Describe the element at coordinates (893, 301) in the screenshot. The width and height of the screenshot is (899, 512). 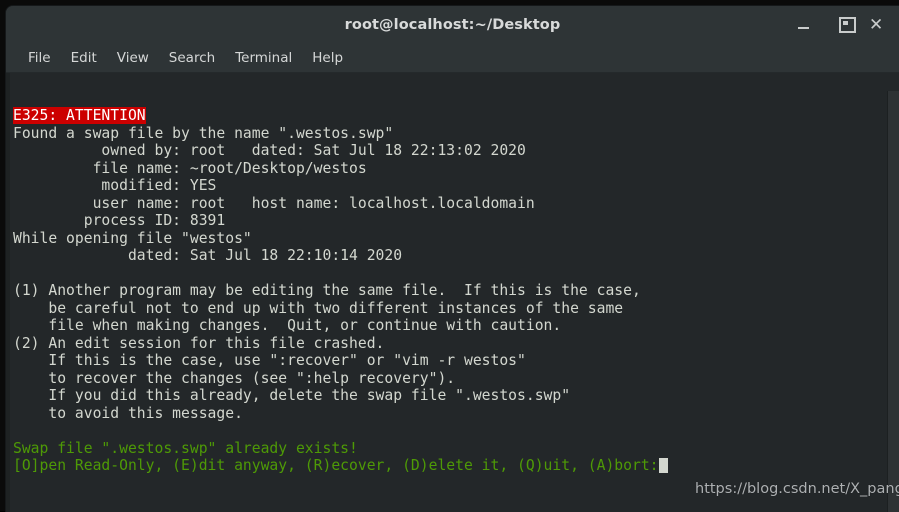
I see `terminal-scrollbar-trough` at that location.